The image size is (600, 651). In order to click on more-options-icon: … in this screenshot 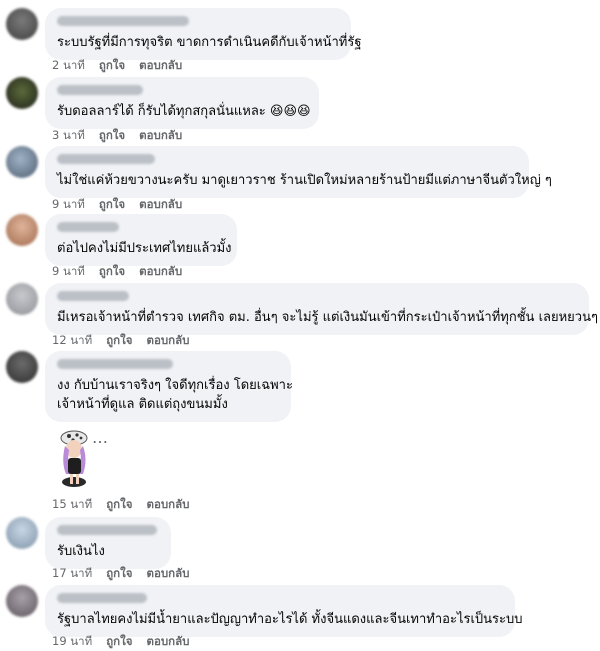, I will do `click(100, 437)`.